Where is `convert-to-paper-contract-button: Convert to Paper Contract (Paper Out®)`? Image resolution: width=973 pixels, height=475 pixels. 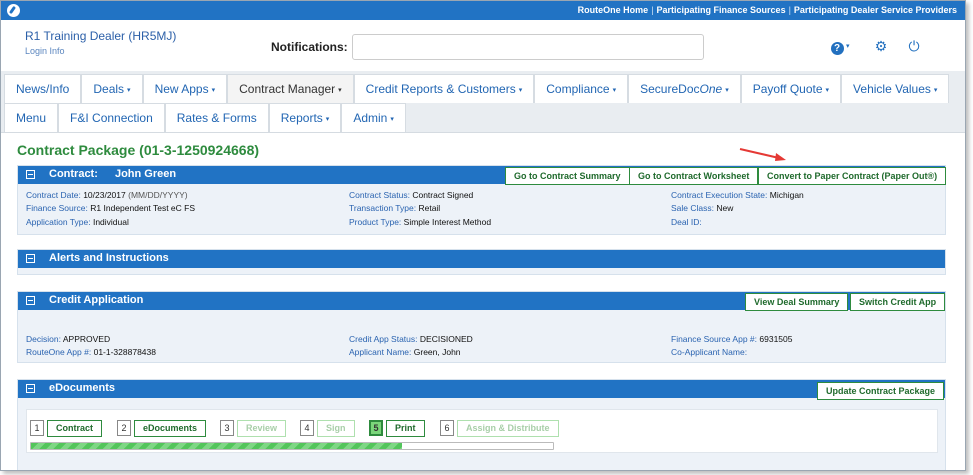 convert-to-paper-contract-button: Convert to Paper Contract (Paper Out®) is located at coordinates (852, 176).